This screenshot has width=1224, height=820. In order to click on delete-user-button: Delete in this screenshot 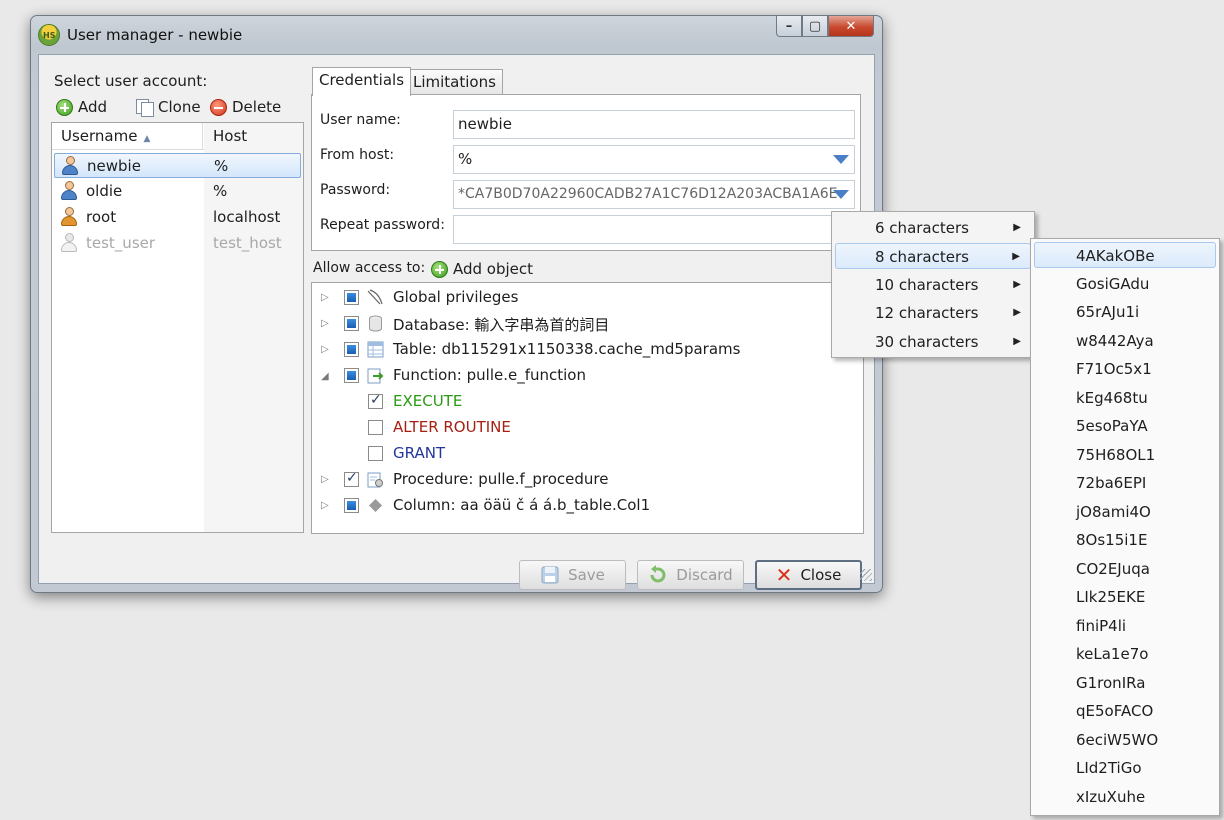, I will do `click(245, 107)`.